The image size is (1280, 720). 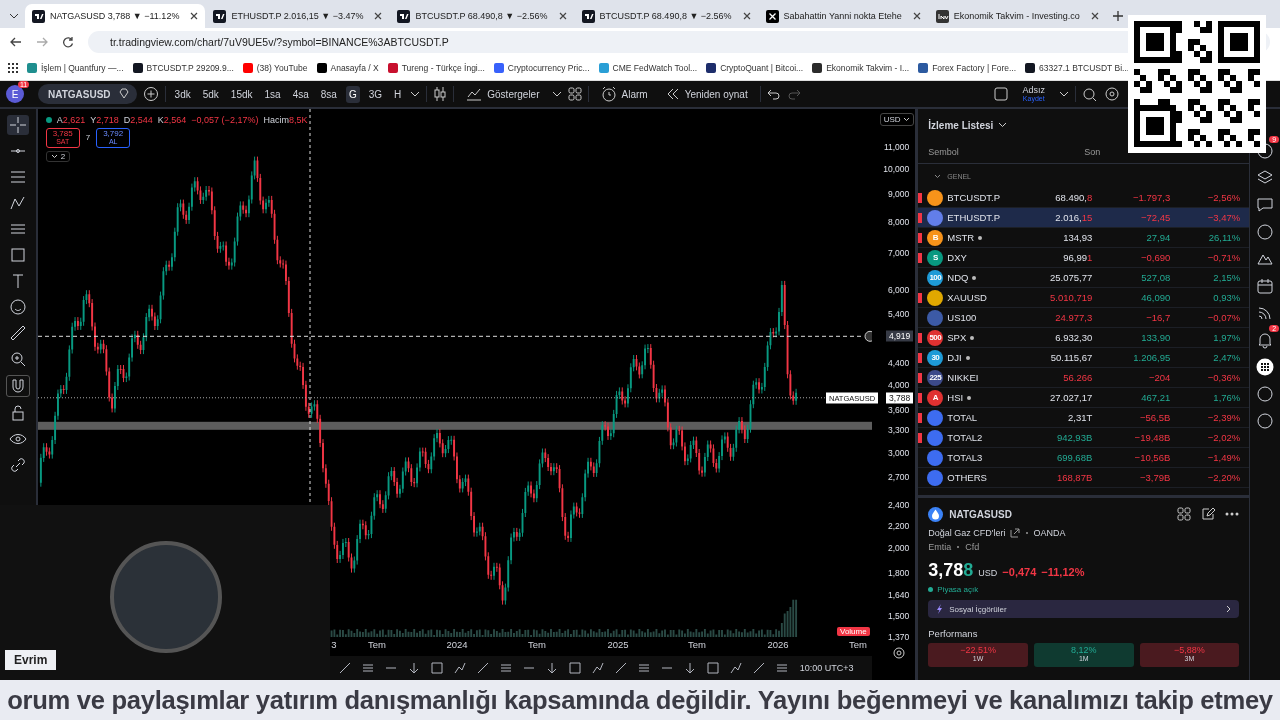 I want to click on symbol-search-button: NATGASUSD, so click(x=87, y=94).